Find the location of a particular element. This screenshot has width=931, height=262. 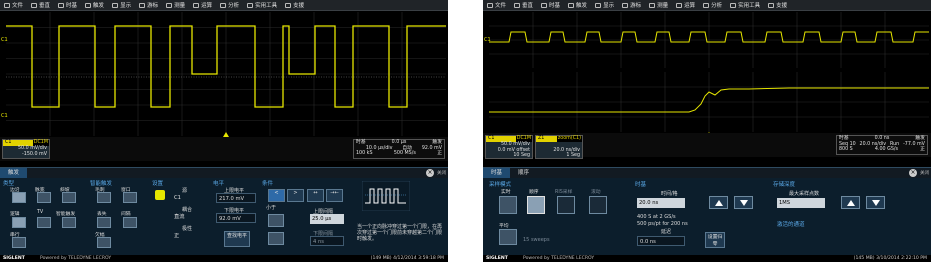

tdiv-down-button is located at coordinates (743, 202).